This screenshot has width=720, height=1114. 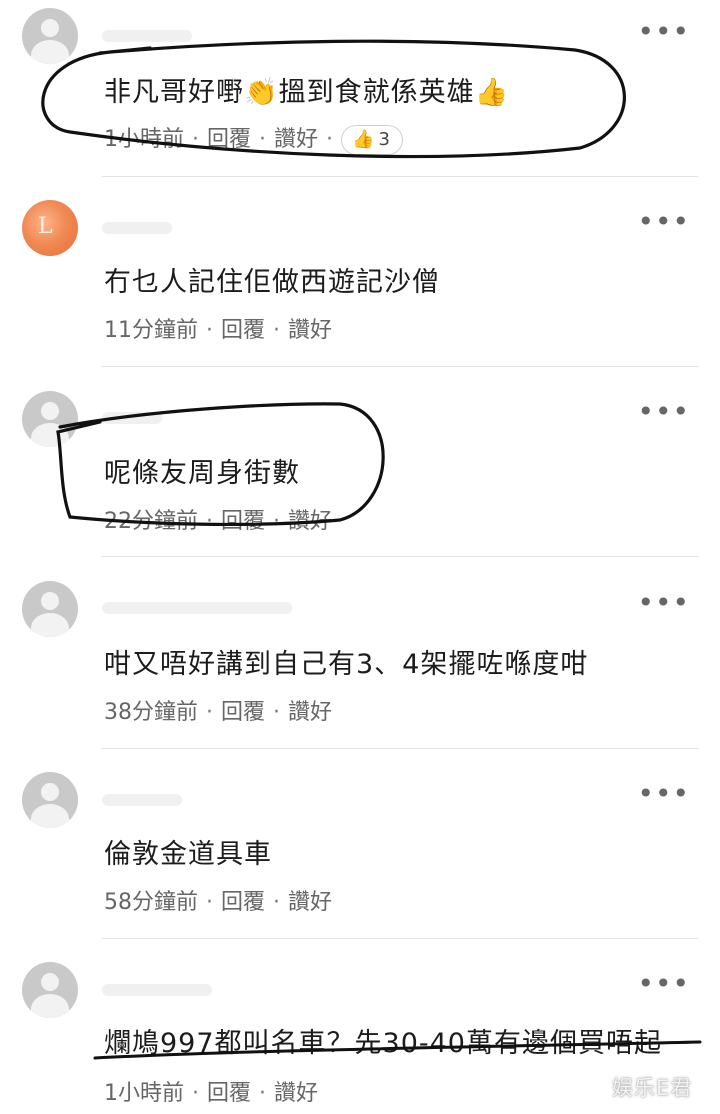 What do you see at coordinates (218, 328) in the screenshot?
I see `comment-meta: 11分鐘前 · 回覆 · 讚好` at bounding box center [218, 328].